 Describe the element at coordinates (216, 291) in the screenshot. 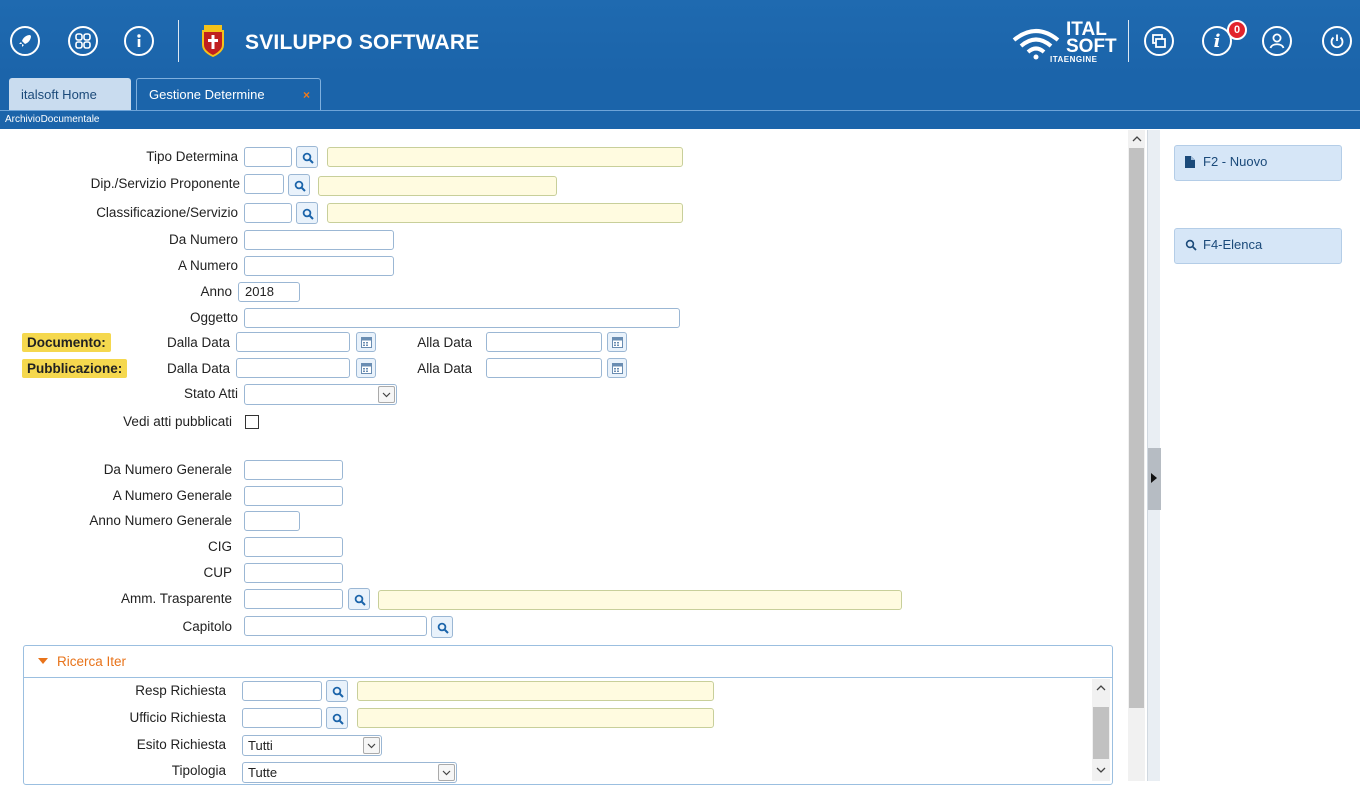

I see `anno-label: Anno` at that location.